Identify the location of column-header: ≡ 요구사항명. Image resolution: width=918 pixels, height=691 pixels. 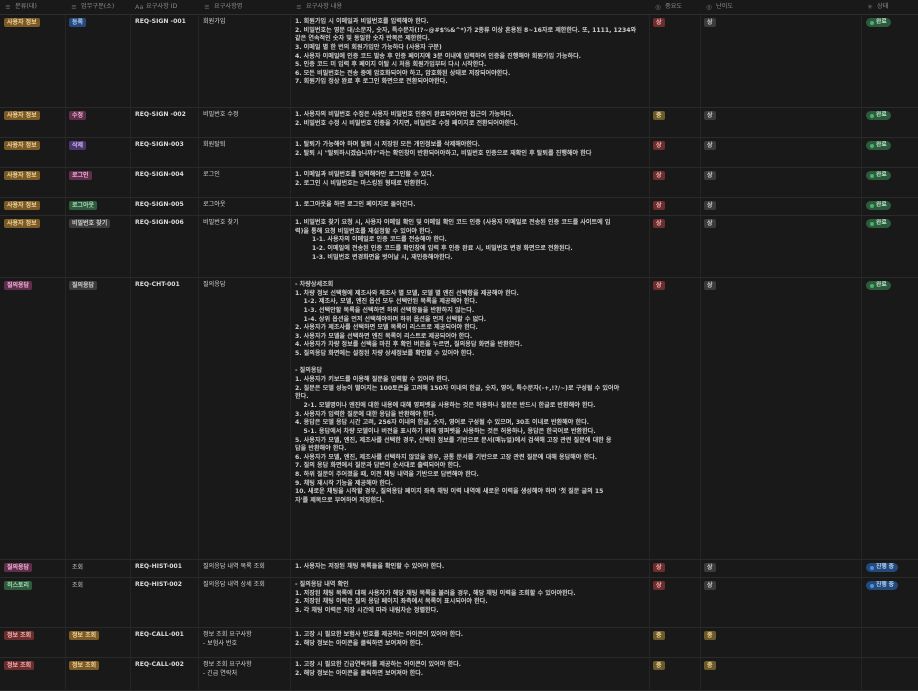
(220, 7).